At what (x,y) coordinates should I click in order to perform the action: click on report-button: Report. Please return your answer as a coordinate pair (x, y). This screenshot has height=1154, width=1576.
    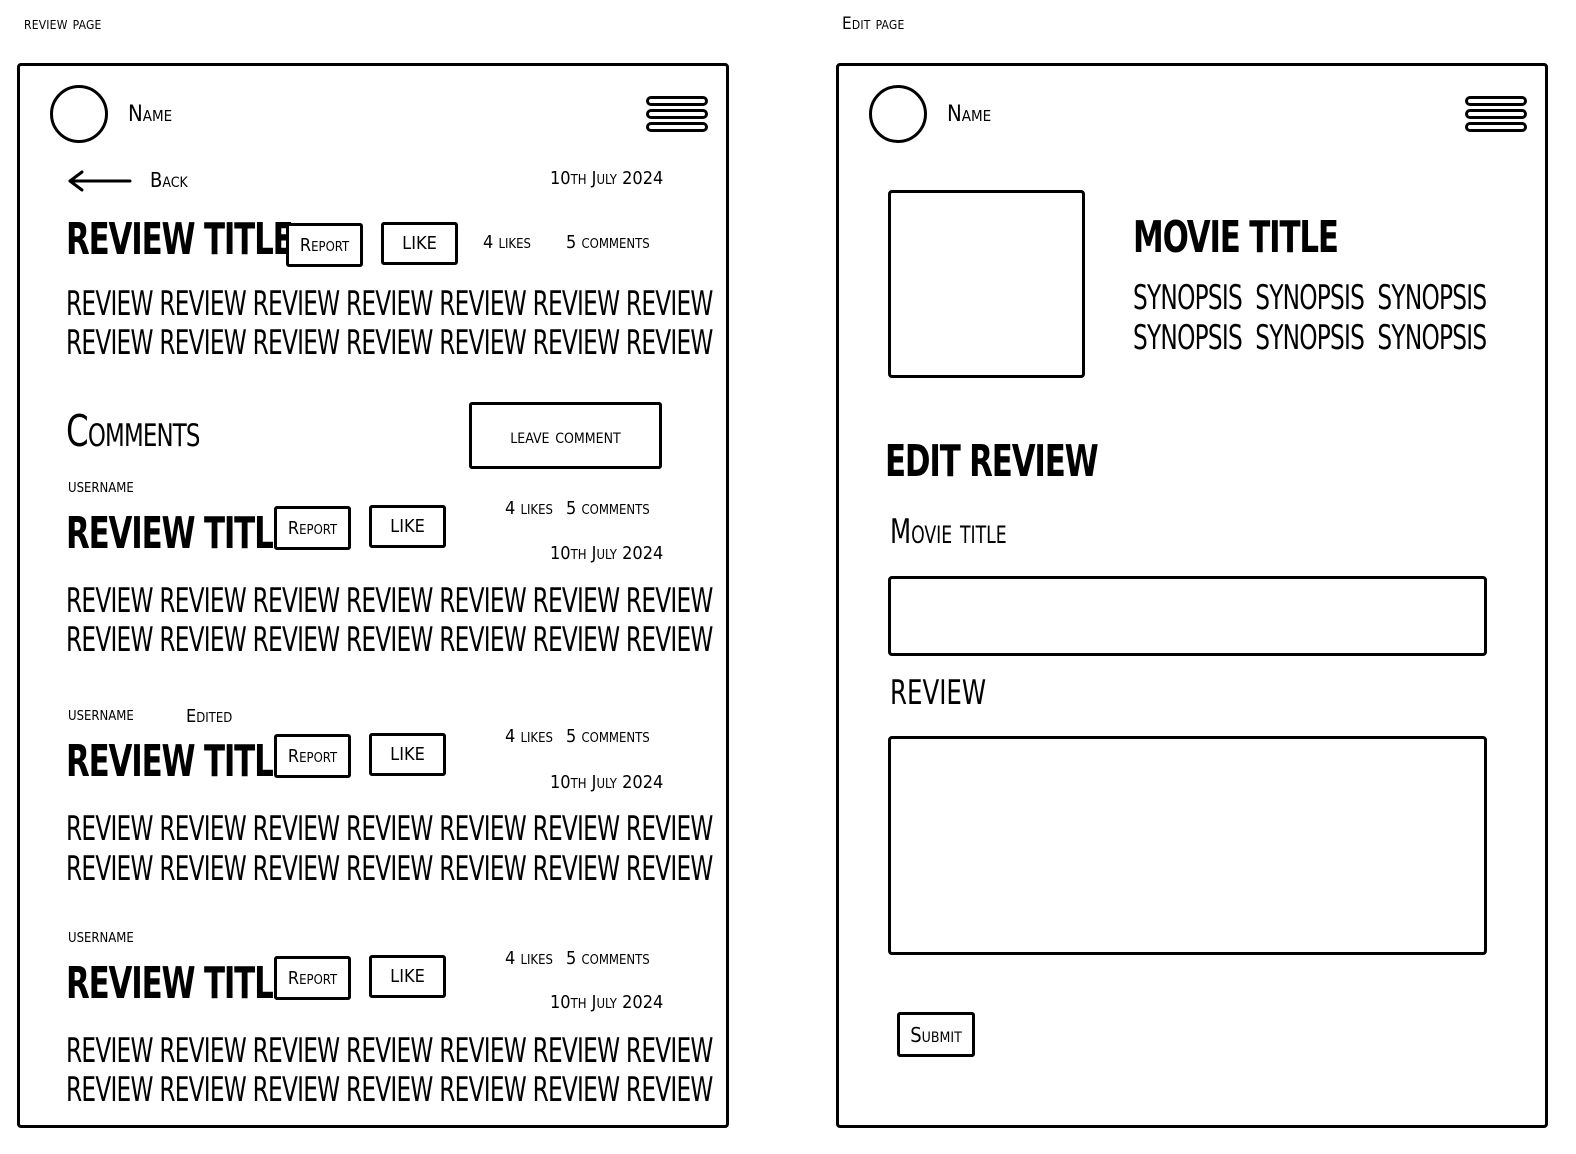
    Looking at the image, I should click on (324, 245).